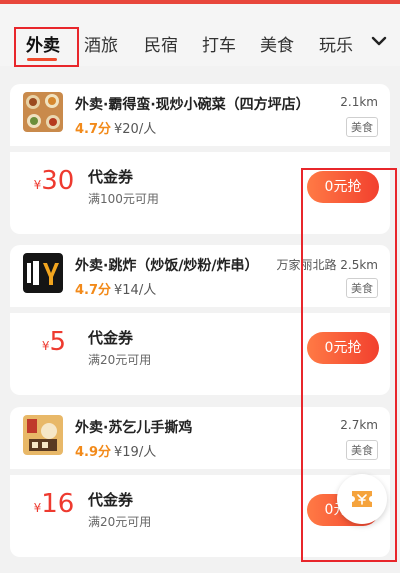  Describe the element at coordinates (46, 47) in the screenshot. I see `tab-highlight-box` at that location.